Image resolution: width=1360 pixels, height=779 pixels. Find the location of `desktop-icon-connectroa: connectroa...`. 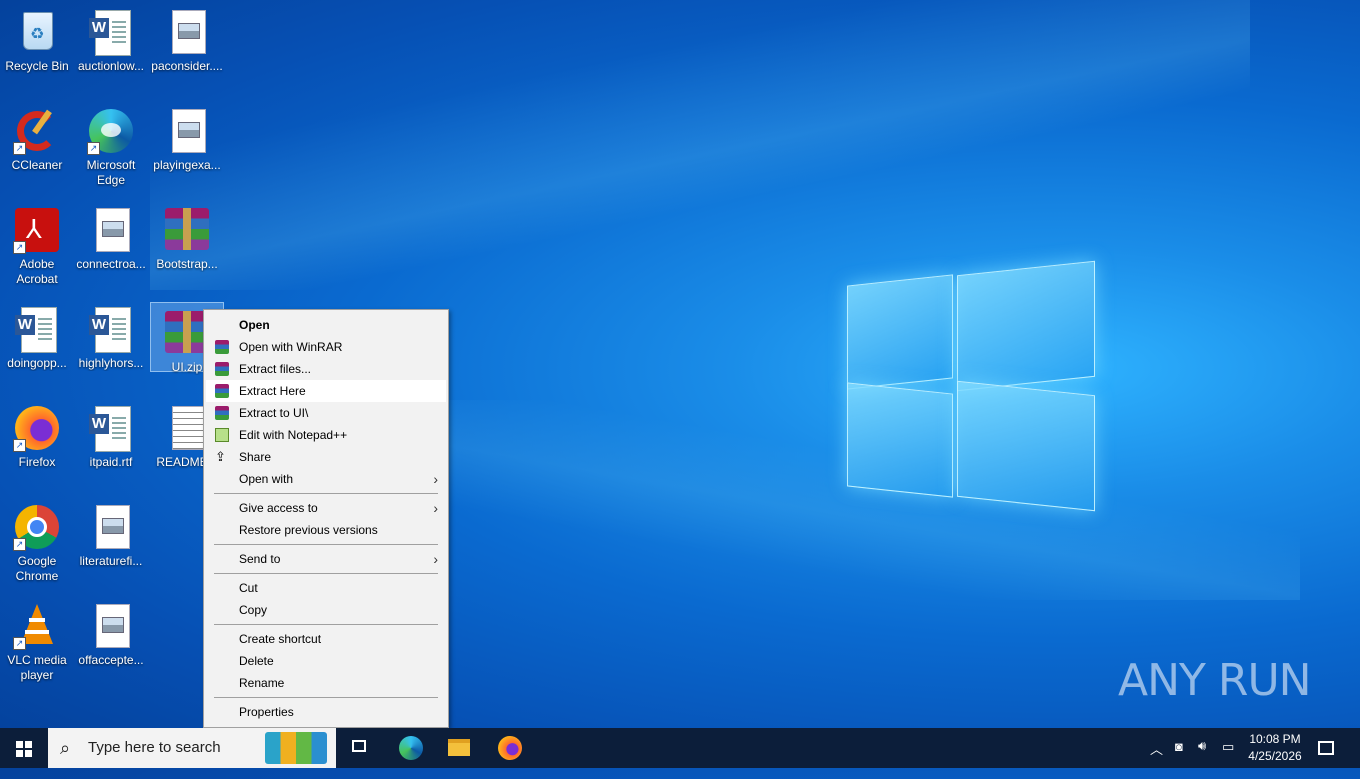

desktop-icon-connectroa: connectroa... is located at coordinates (111, 246).